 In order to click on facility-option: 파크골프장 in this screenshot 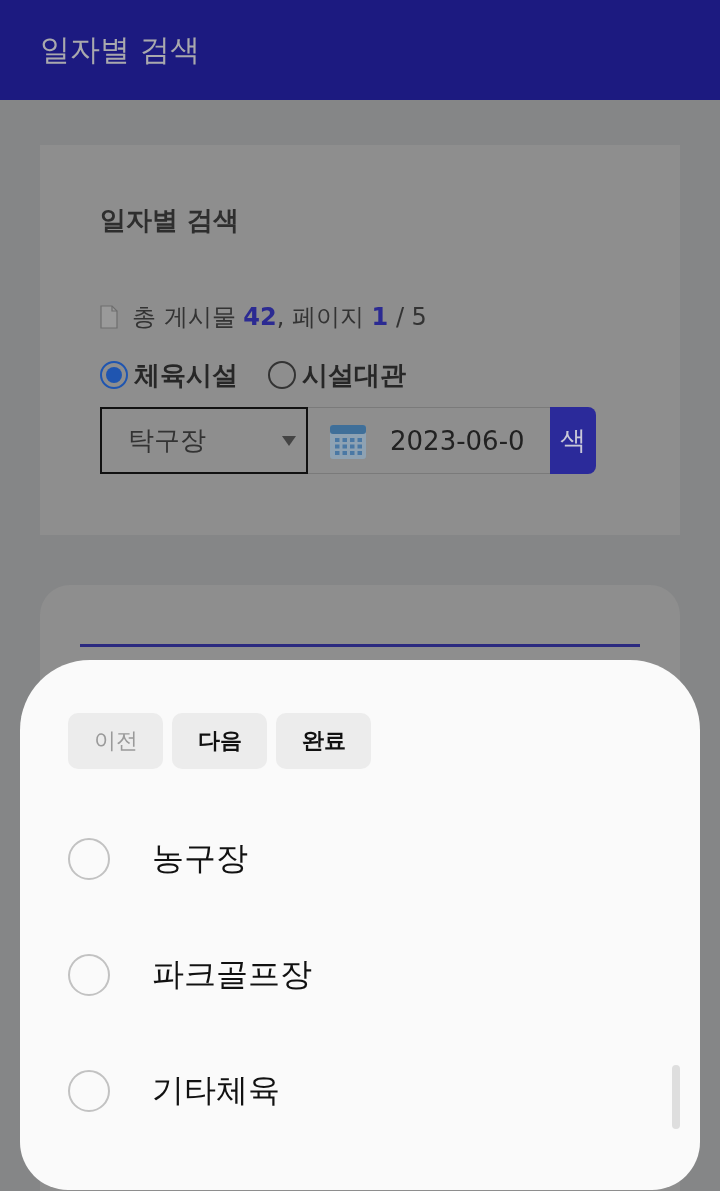, I will do `click(360, 975)`.